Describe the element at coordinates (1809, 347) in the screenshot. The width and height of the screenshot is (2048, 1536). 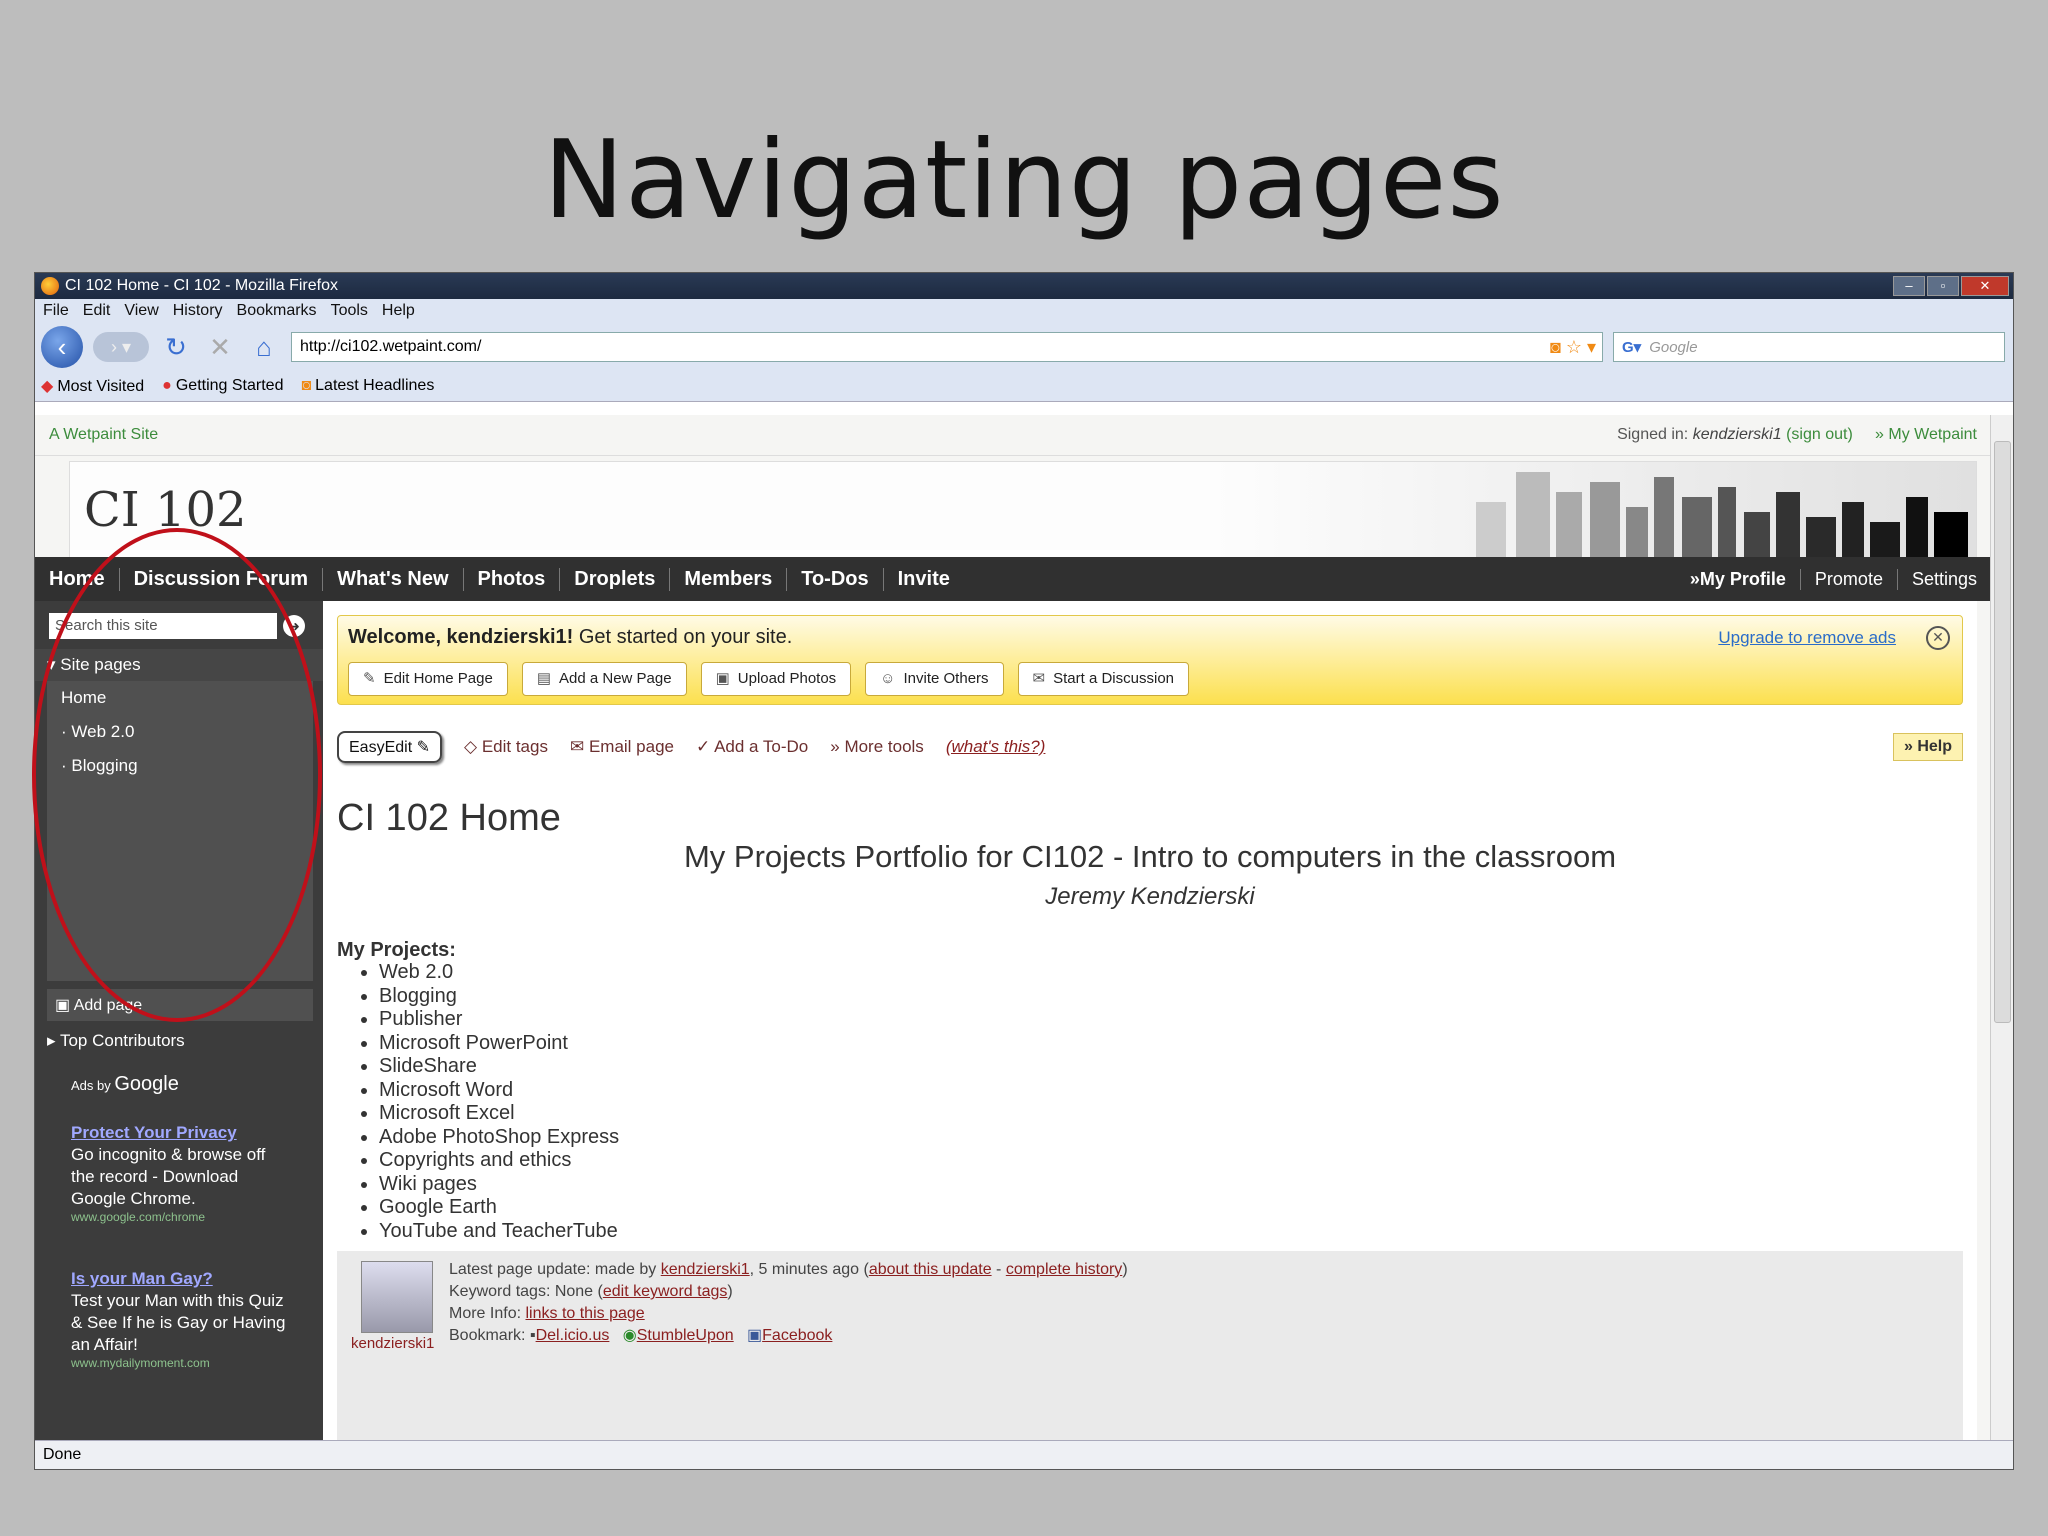
I see `search-bar: G▾ Google` at that location.